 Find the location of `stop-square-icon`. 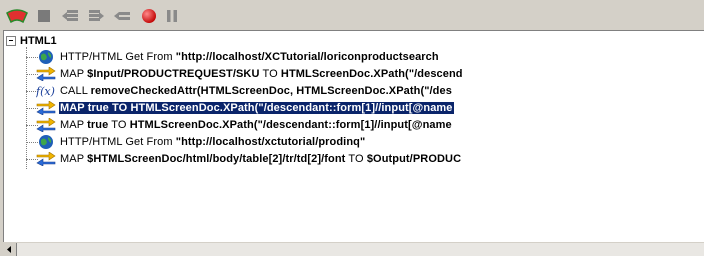

stop-square-icon is located at coordinates (44, 16).